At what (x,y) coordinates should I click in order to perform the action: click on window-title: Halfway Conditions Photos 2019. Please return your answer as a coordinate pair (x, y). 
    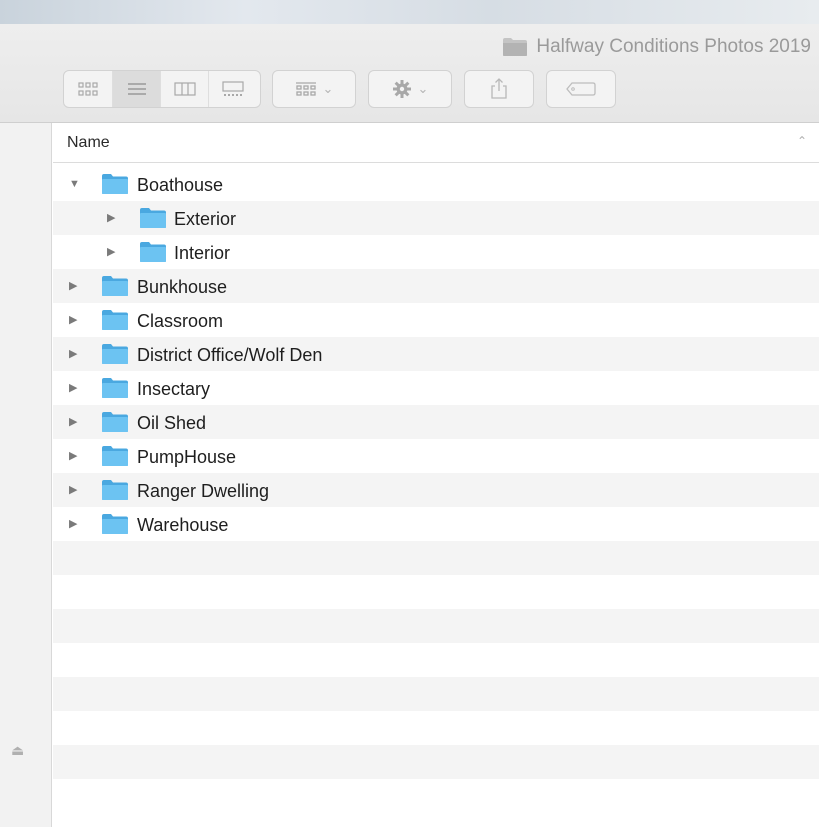
    Looking at the image, I should click on (656, 47).